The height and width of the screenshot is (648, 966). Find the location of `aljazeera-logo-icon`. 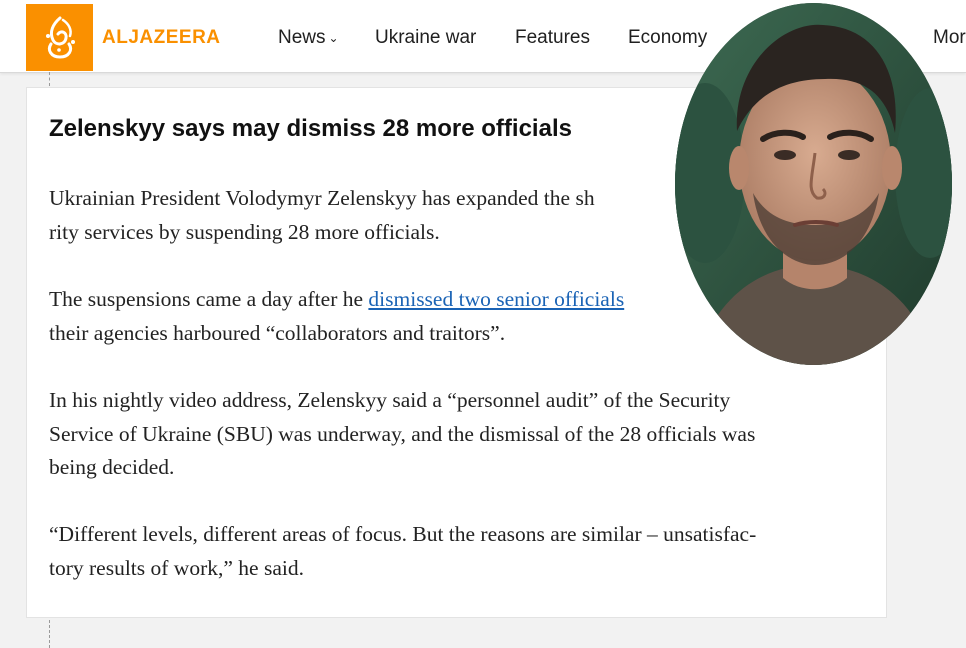

aljazeera-logo-icon is located at coordinates (59, 37).